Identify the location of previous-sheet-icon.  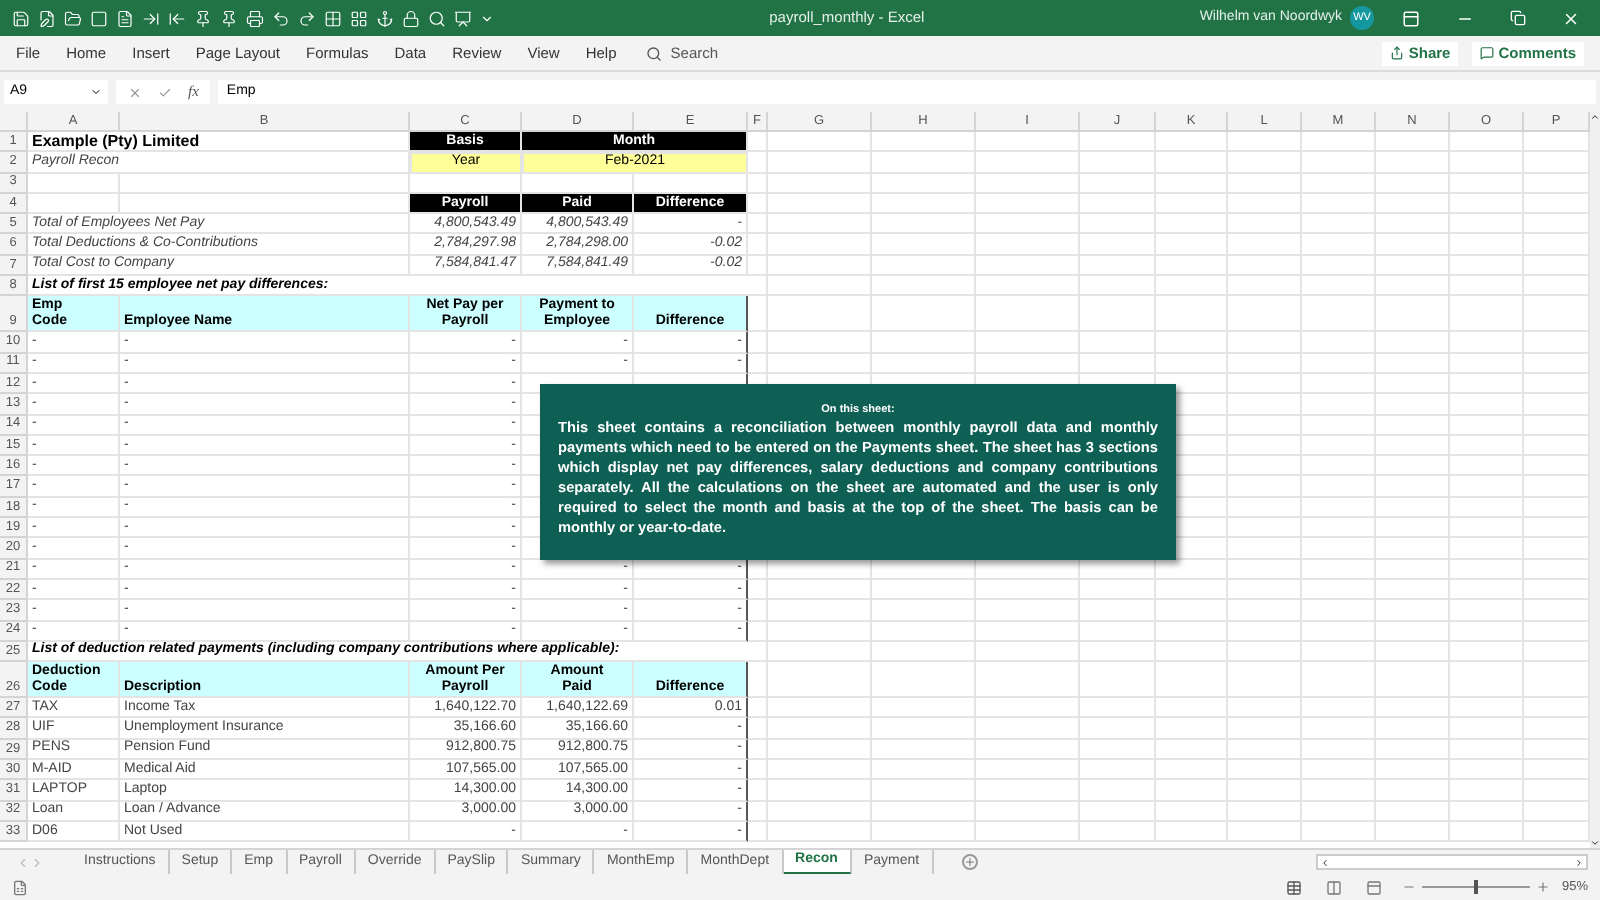
(23, 862).